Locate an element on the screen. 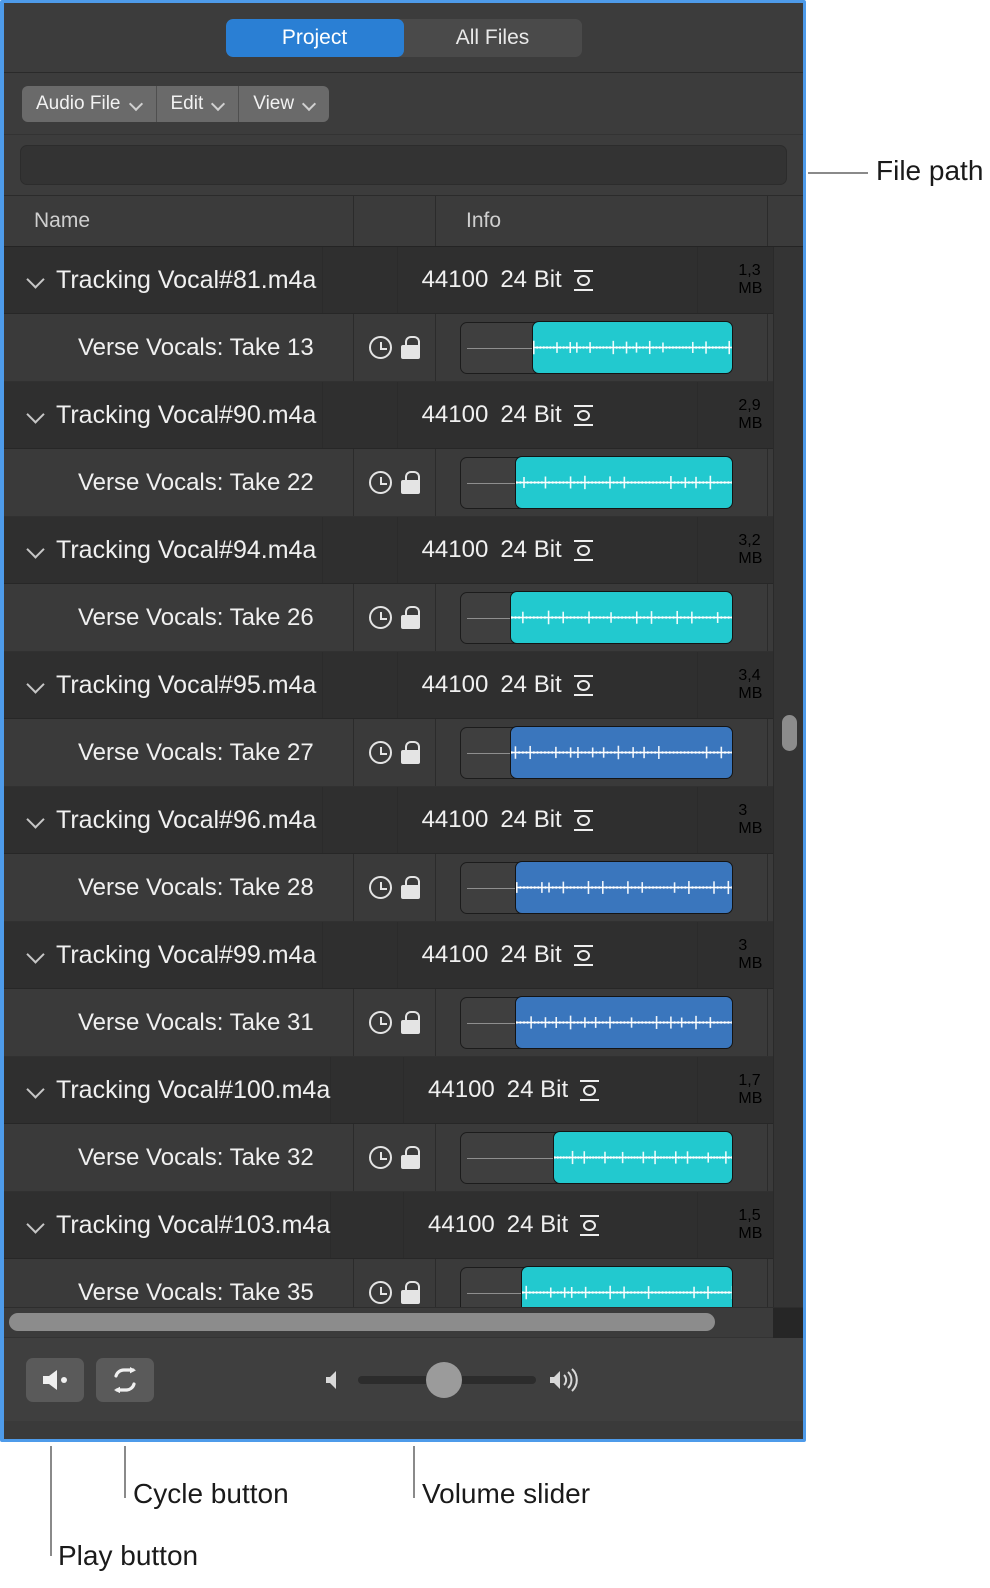  take-row: Verse Vocals: Take 28 is located at coordinates (403, 888).